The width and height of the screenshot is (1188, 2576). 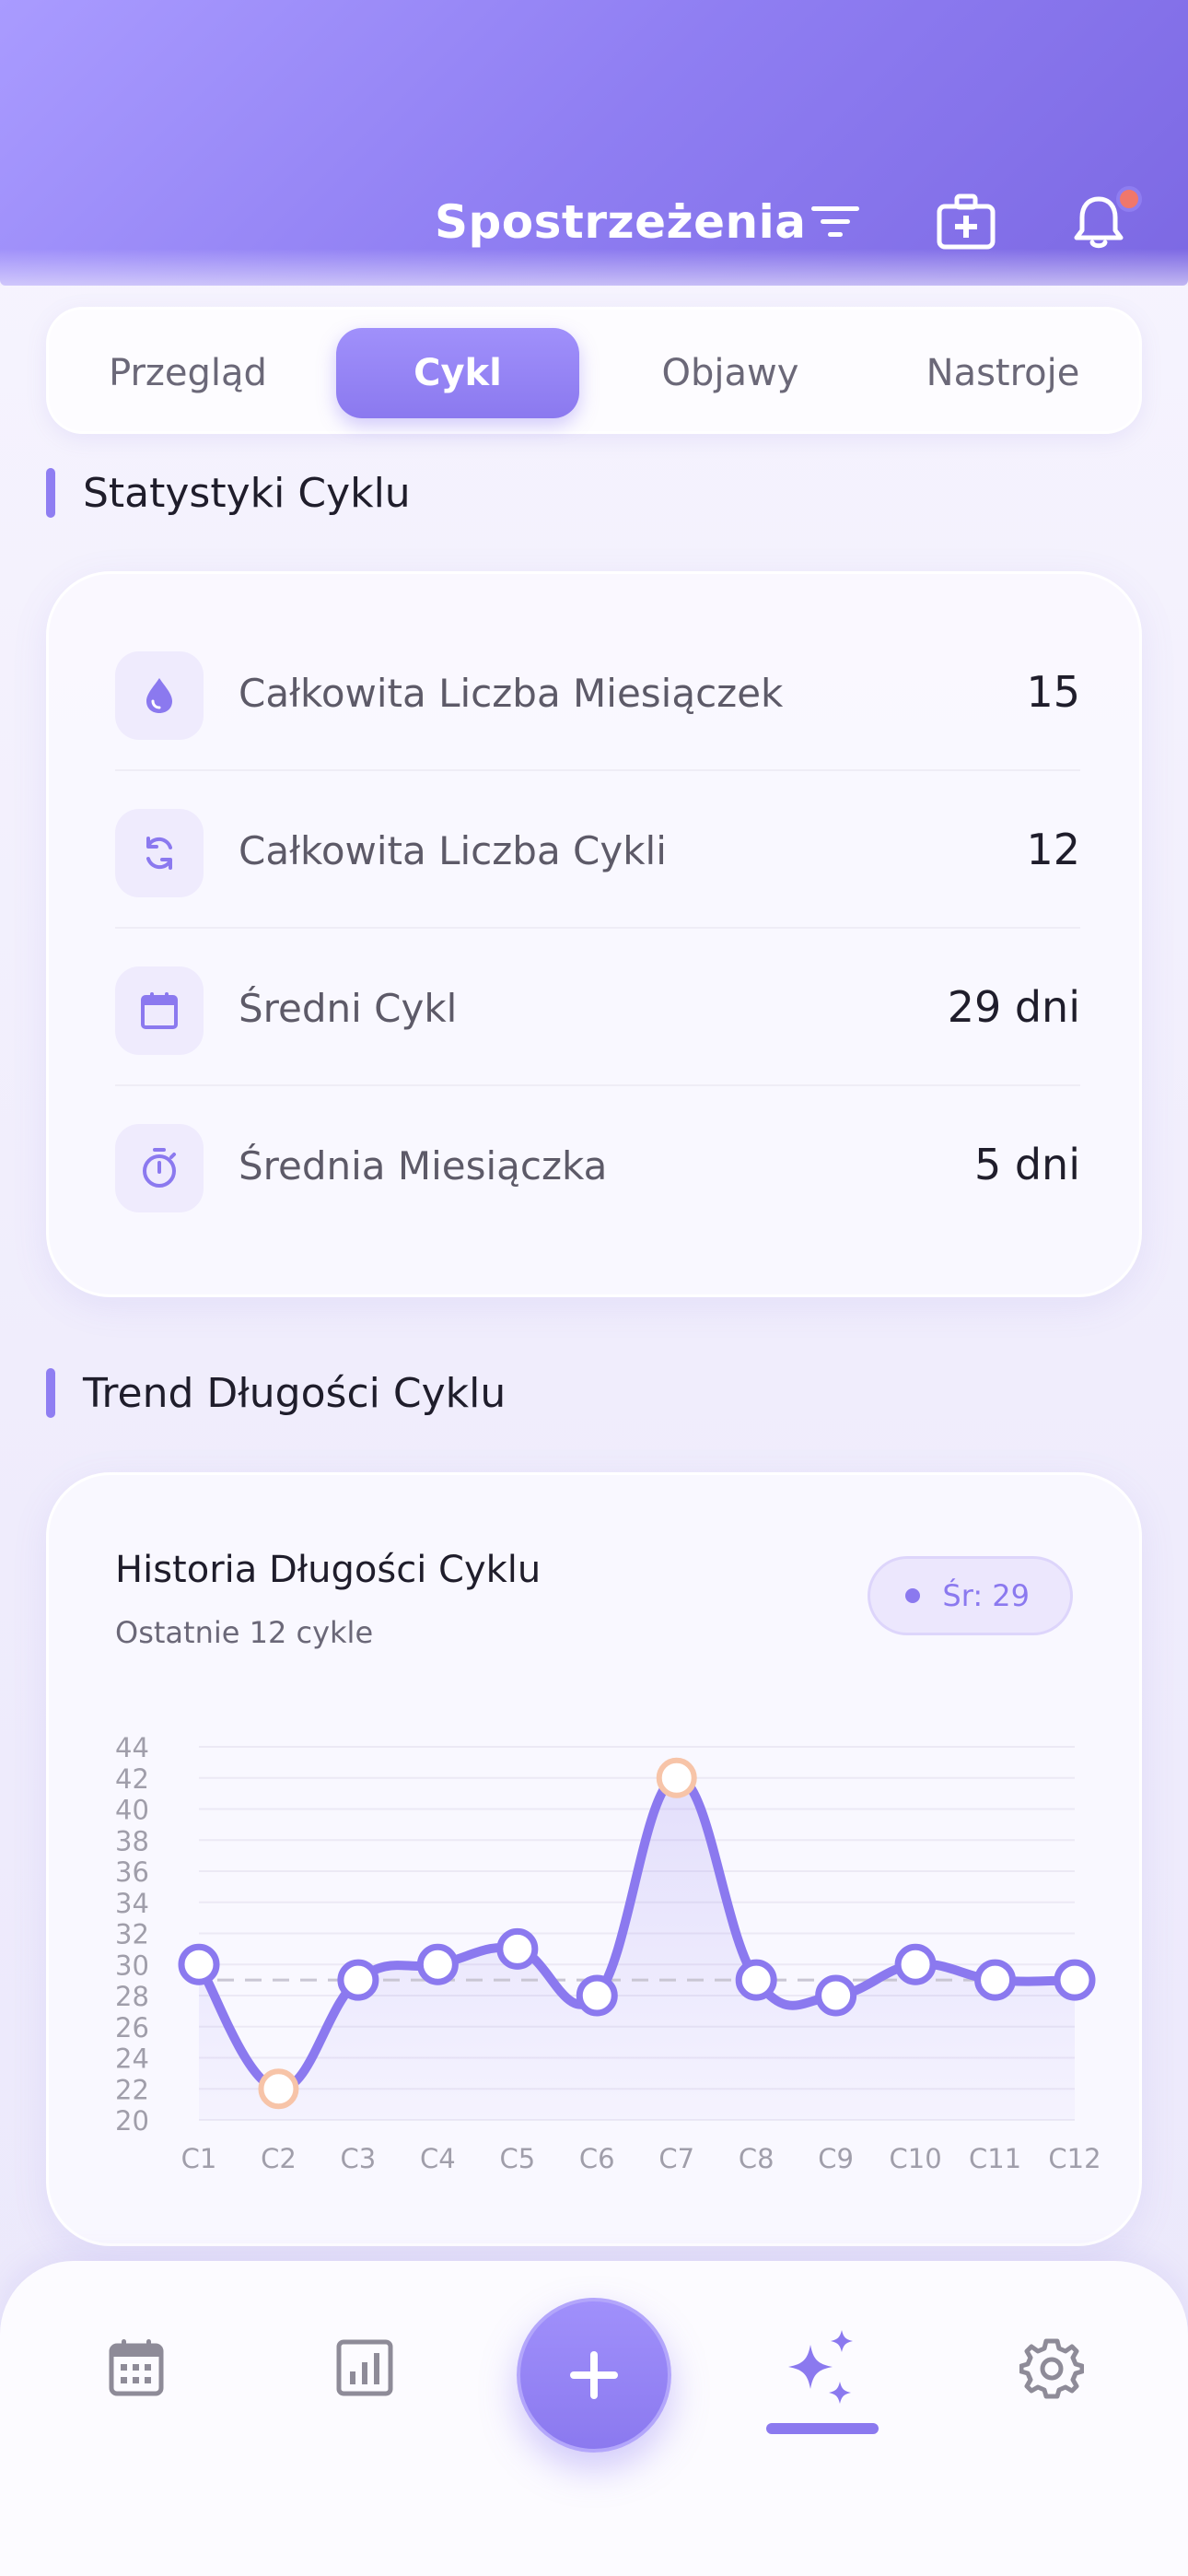 I want to click on tab-symptoms: Objawy, so click(x=730, y=373).